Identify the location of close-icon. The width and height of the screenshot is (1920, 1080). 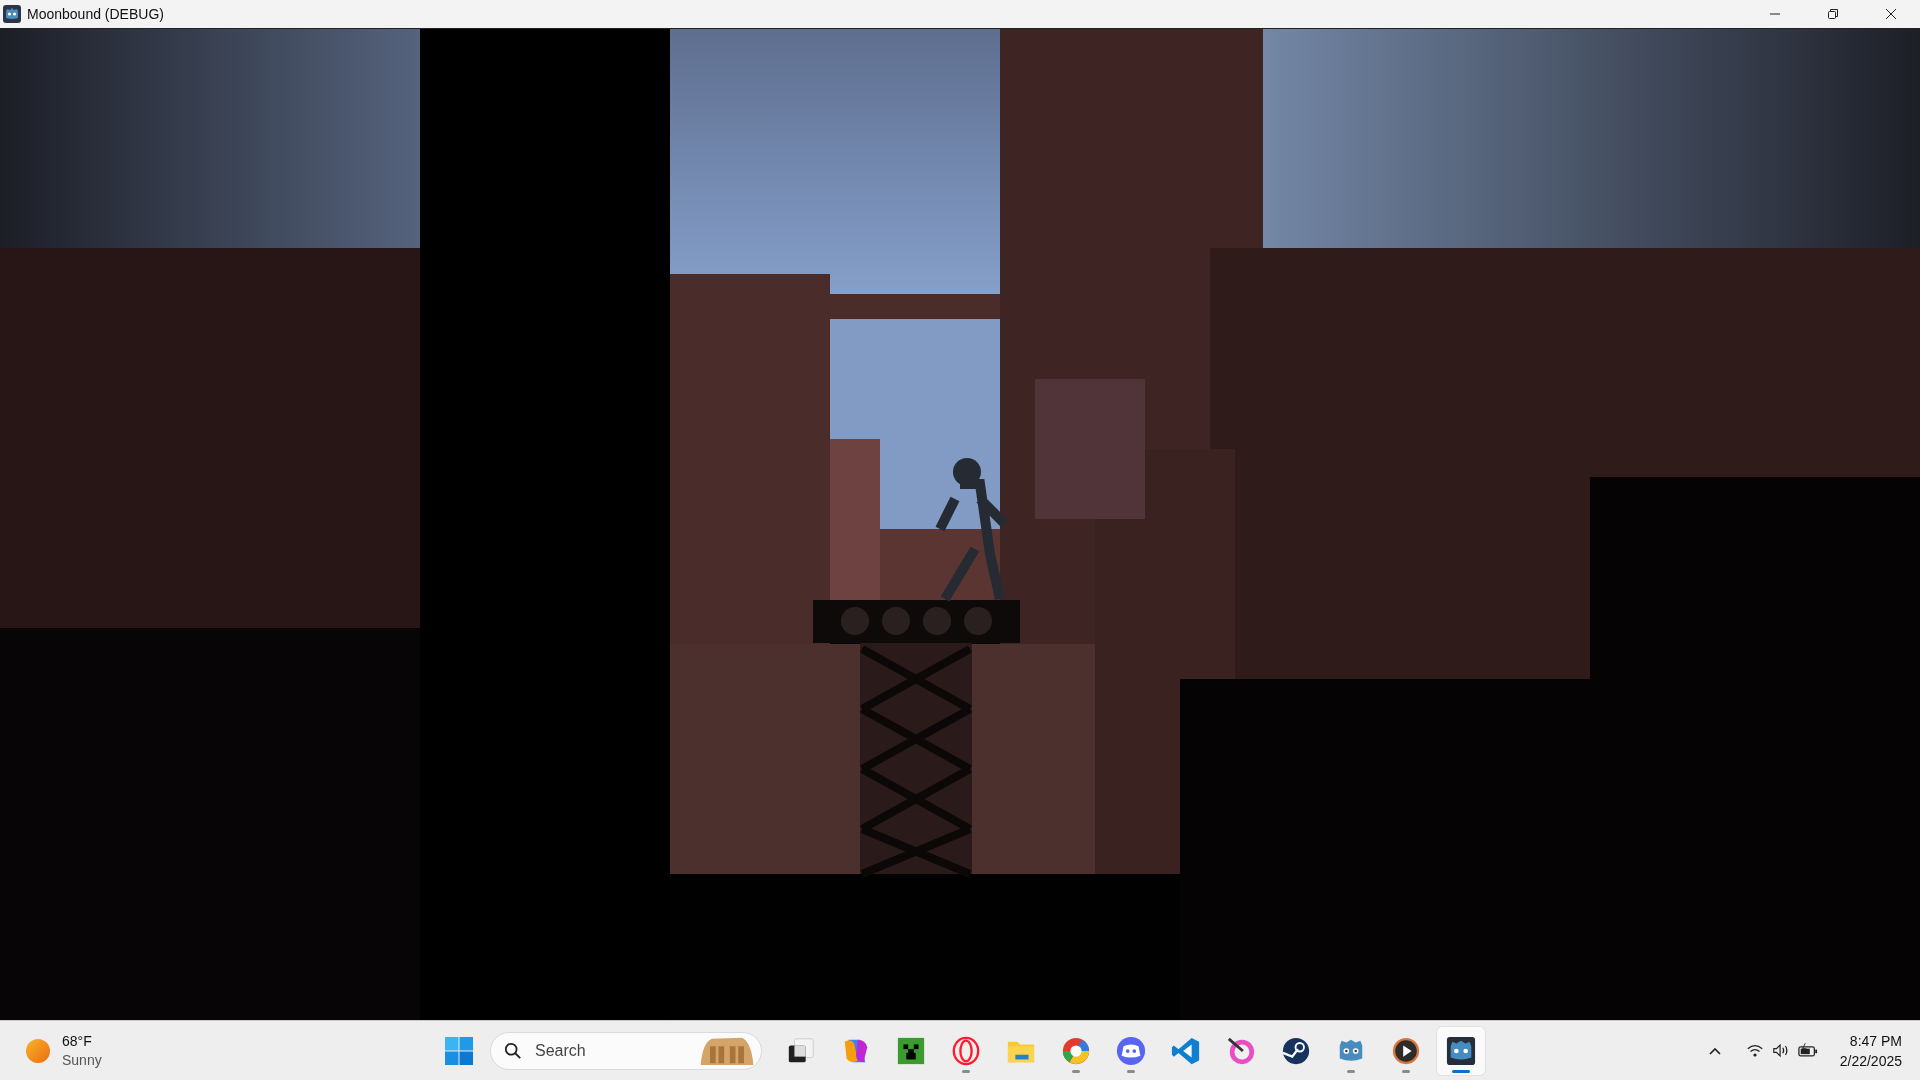
(1891, 14).